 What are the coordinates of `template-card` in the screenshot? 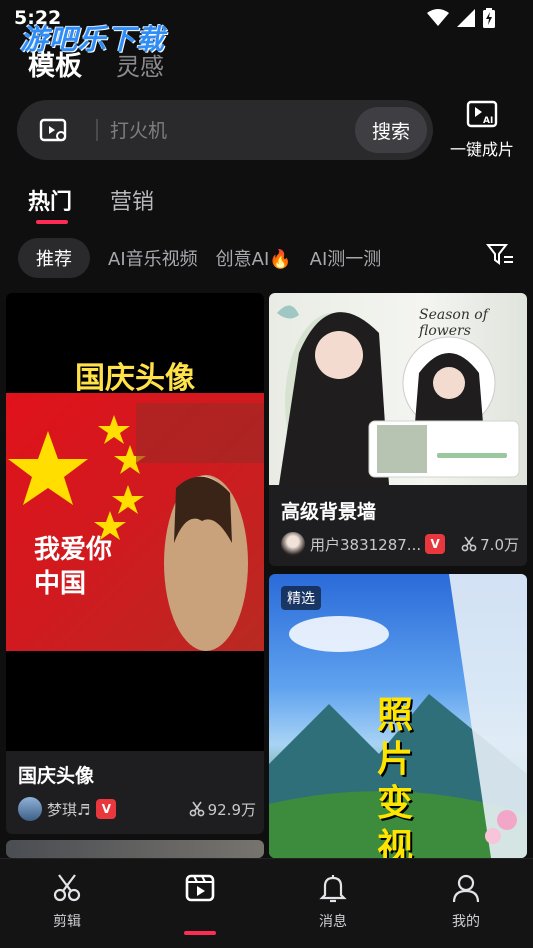 It's located at (135, 849).